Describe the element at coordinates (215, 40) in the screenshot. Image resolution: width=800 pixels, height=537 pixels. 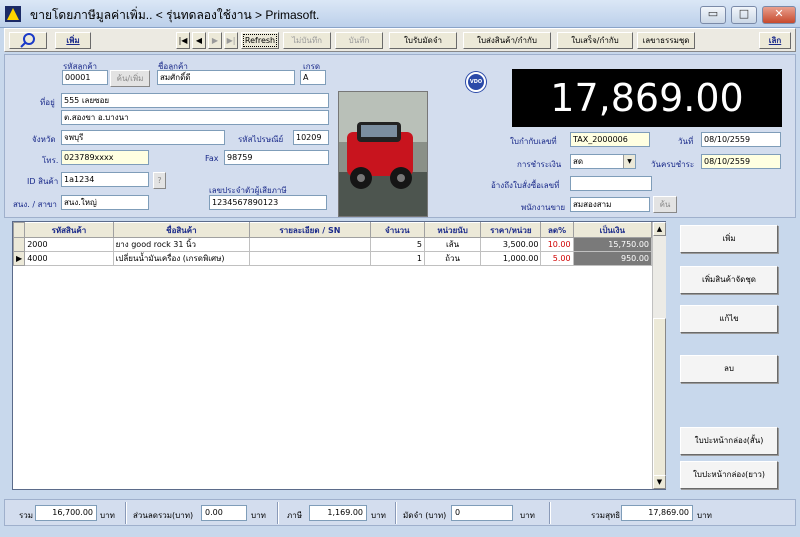
I see `next-record-button: ▶` at that location.